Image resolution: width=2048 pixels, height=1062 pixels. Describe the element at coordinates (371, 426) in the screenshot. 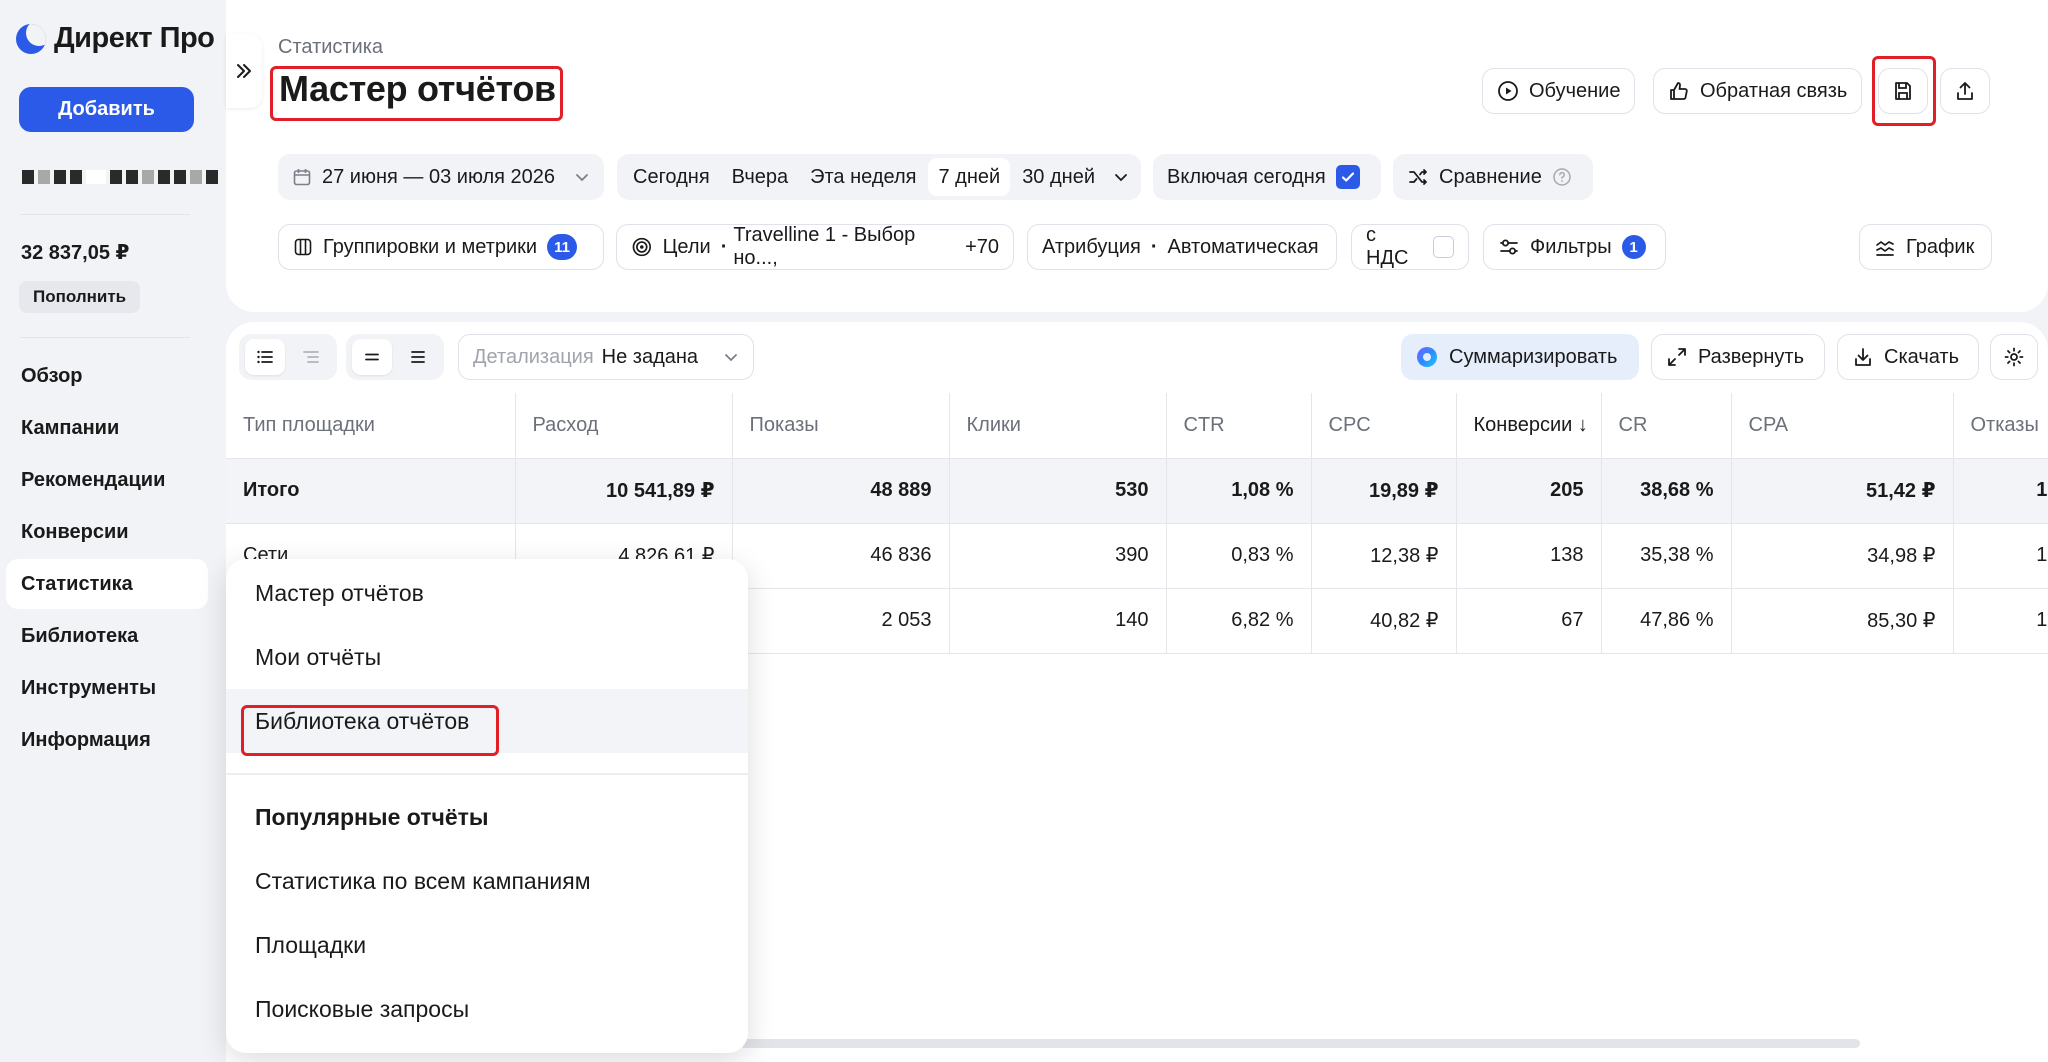

I see `column-header: Тип площадки` at that location.